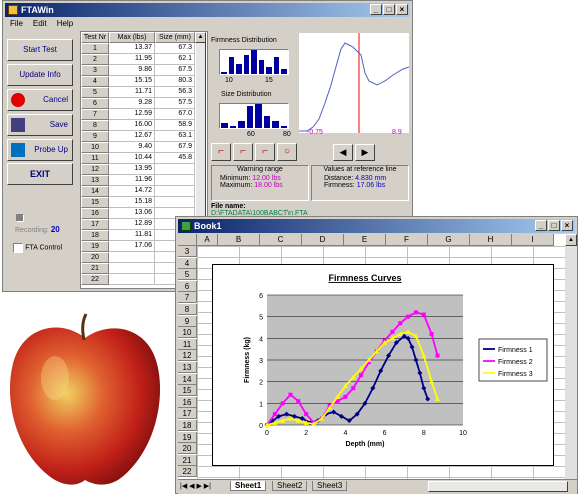  Describe the element at coordinates (187, 425) in the screenshot. I see `row-header: 18` at that location.